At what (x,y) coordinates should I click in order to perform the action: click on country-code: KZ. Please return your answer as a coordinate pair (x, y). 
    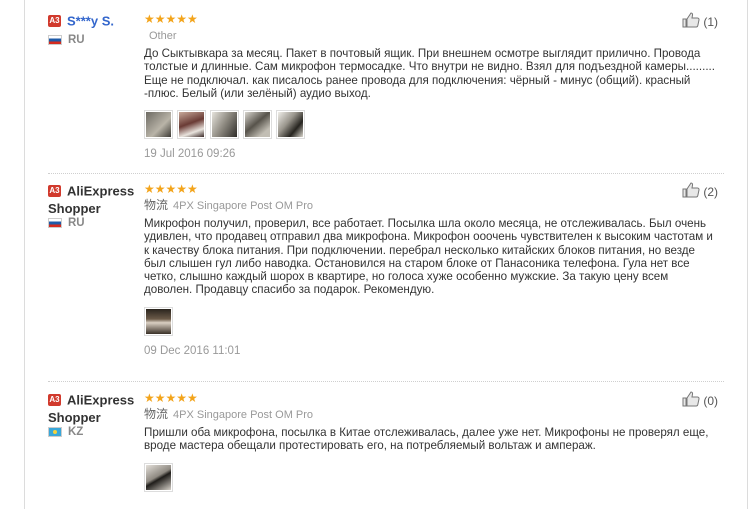
    Looking at the image, I should click on (76, 432).